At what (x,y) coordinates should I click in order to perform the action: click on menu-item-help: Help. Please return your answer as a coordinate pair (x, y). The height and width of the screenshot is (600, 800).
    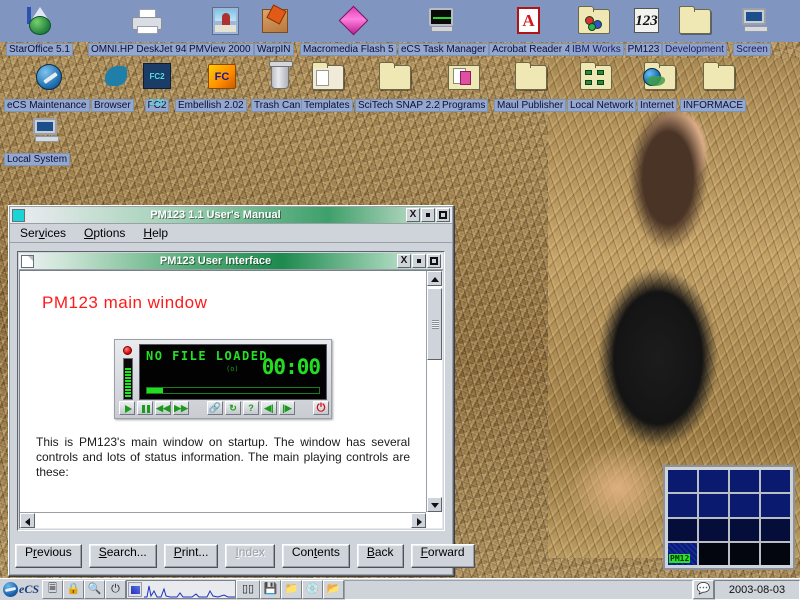
    Looking at the image, I should click on (155, 233).